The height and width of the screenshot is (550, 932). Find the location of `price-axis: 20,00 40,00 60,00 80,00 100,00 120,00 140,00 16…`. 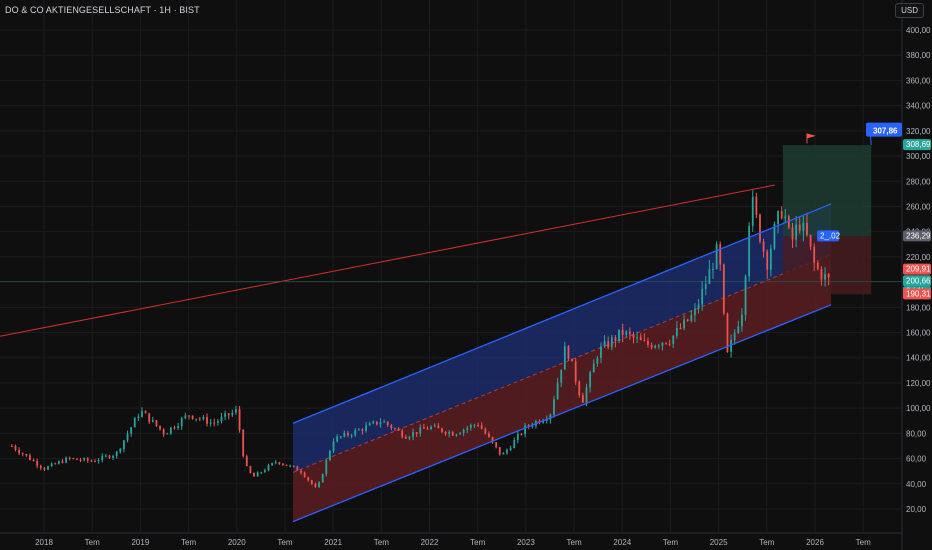

price-axis: 20,00 40,00 60,00 80,00 100,00 120,00 140,00 16… is located at coordinates (916, 275).